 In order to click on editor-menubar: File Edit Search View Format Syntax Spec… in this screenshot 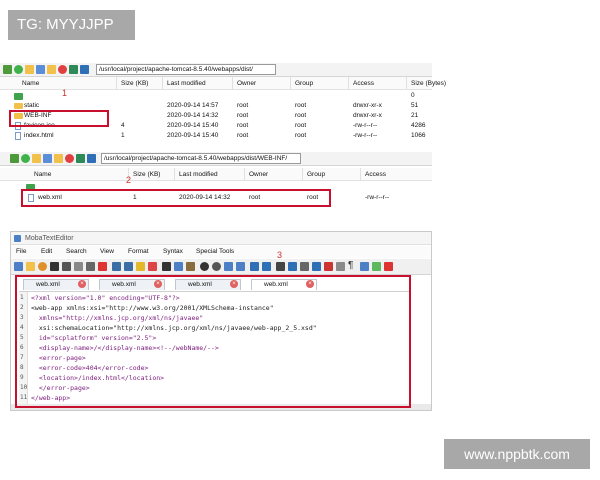, I will do `click(221, 252)`.